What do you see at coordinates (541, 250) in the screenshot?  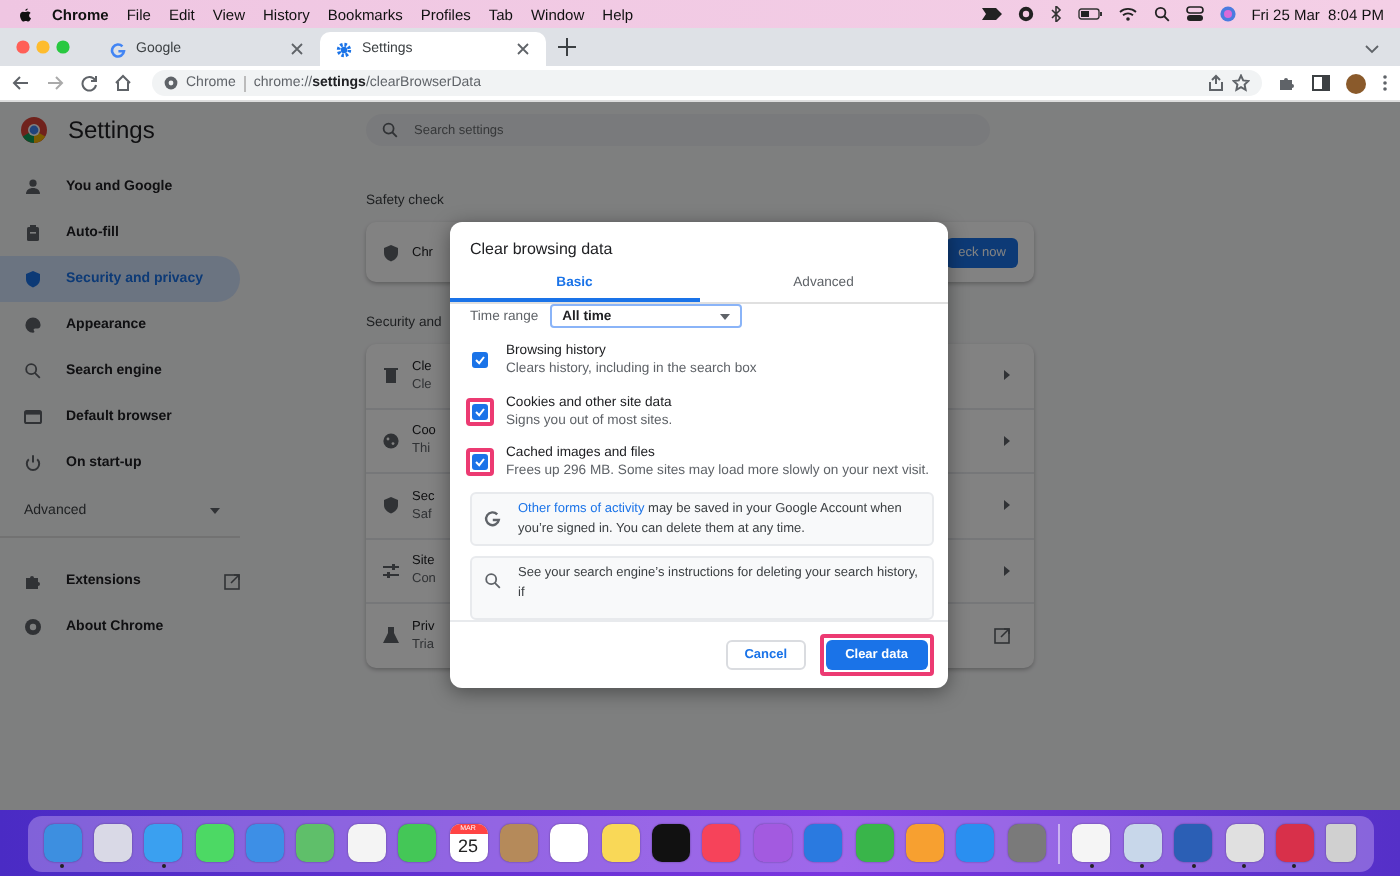 I see `dialog-title: Clear browsing data` at bounding box center [541, 250].